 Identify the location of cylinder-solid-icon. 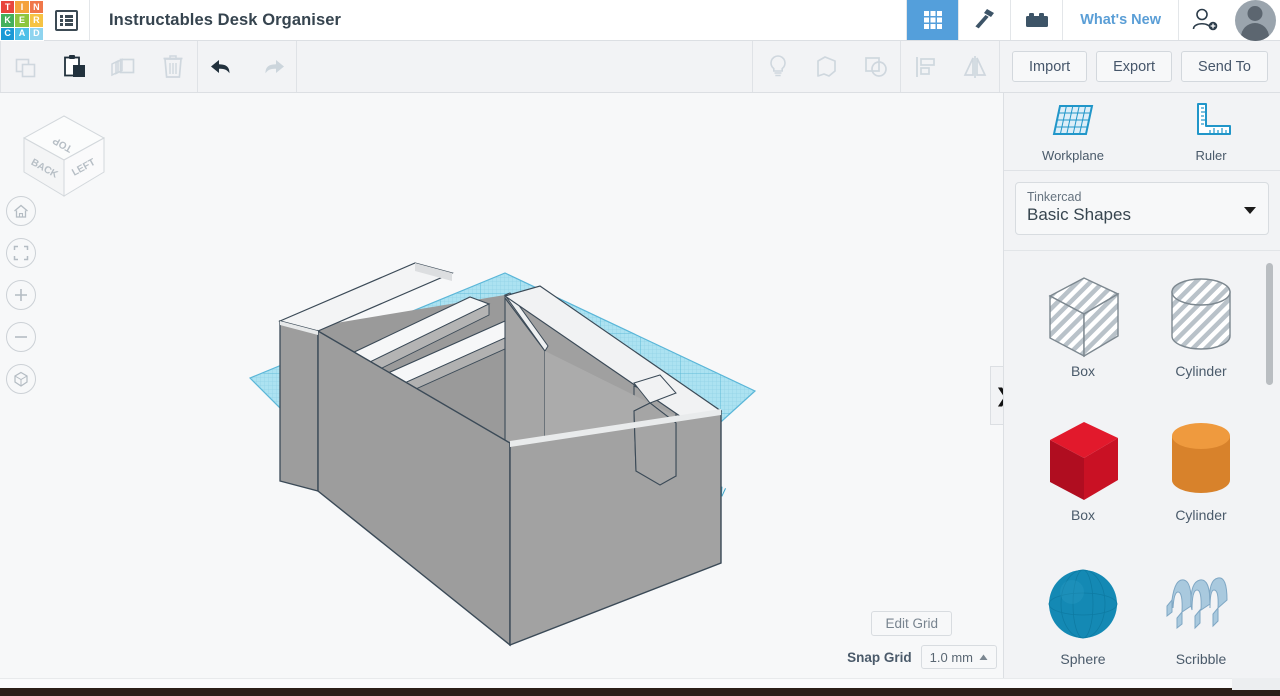
(1201, 458).